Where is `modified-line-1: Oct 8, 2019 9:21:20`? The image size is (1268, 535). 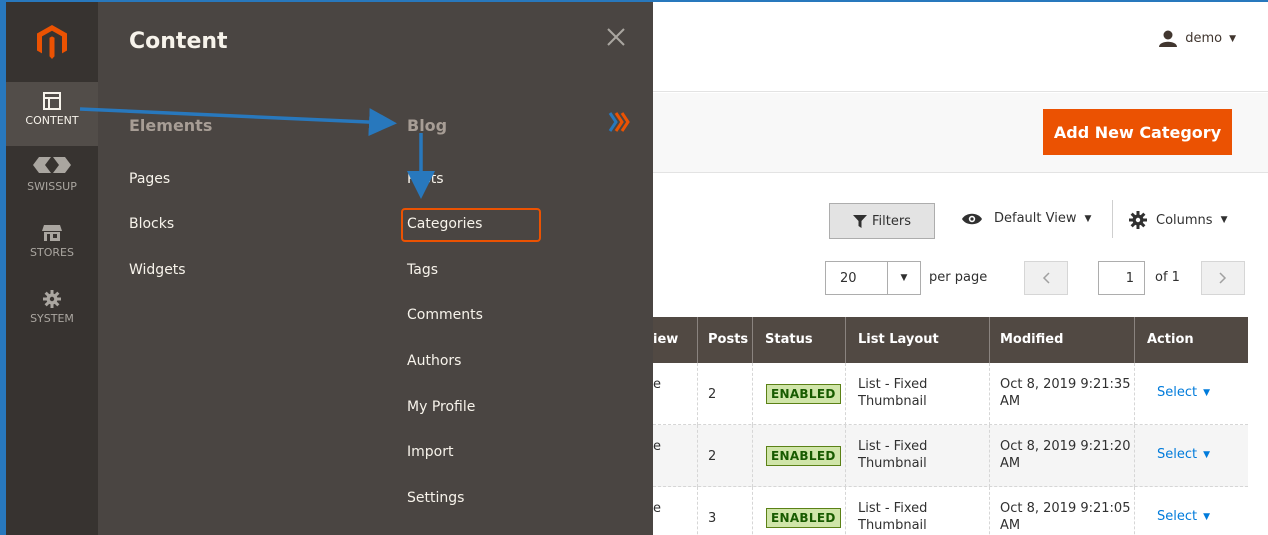 modified-line-1: Oct 8, 2019 9:21:20 is located at coordinates (1065, 446).